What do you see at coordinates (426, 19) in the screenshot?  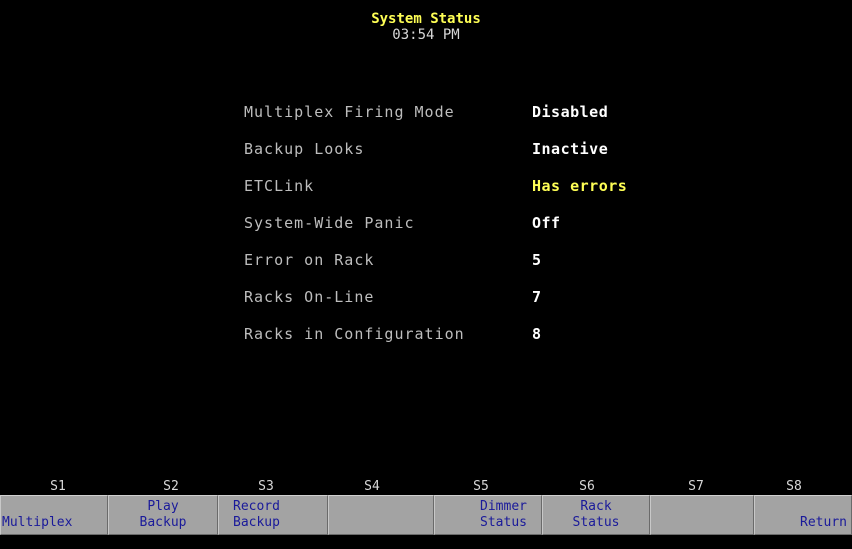 I see `page-title: System Status` at bounding box center [426, 19].